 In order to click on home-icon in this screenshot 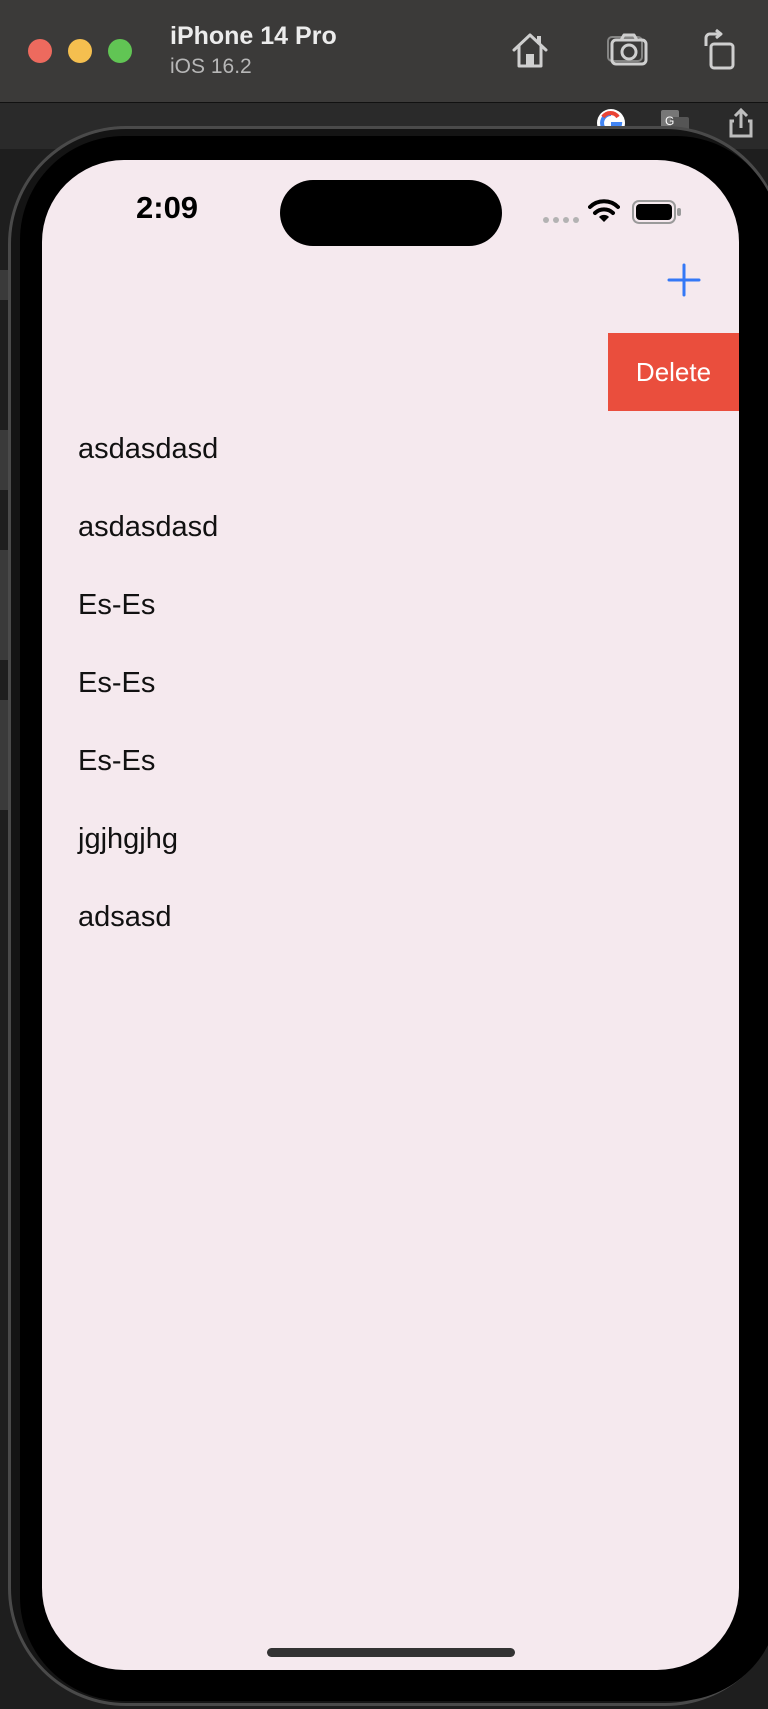, I will do `click(530, 50)`.